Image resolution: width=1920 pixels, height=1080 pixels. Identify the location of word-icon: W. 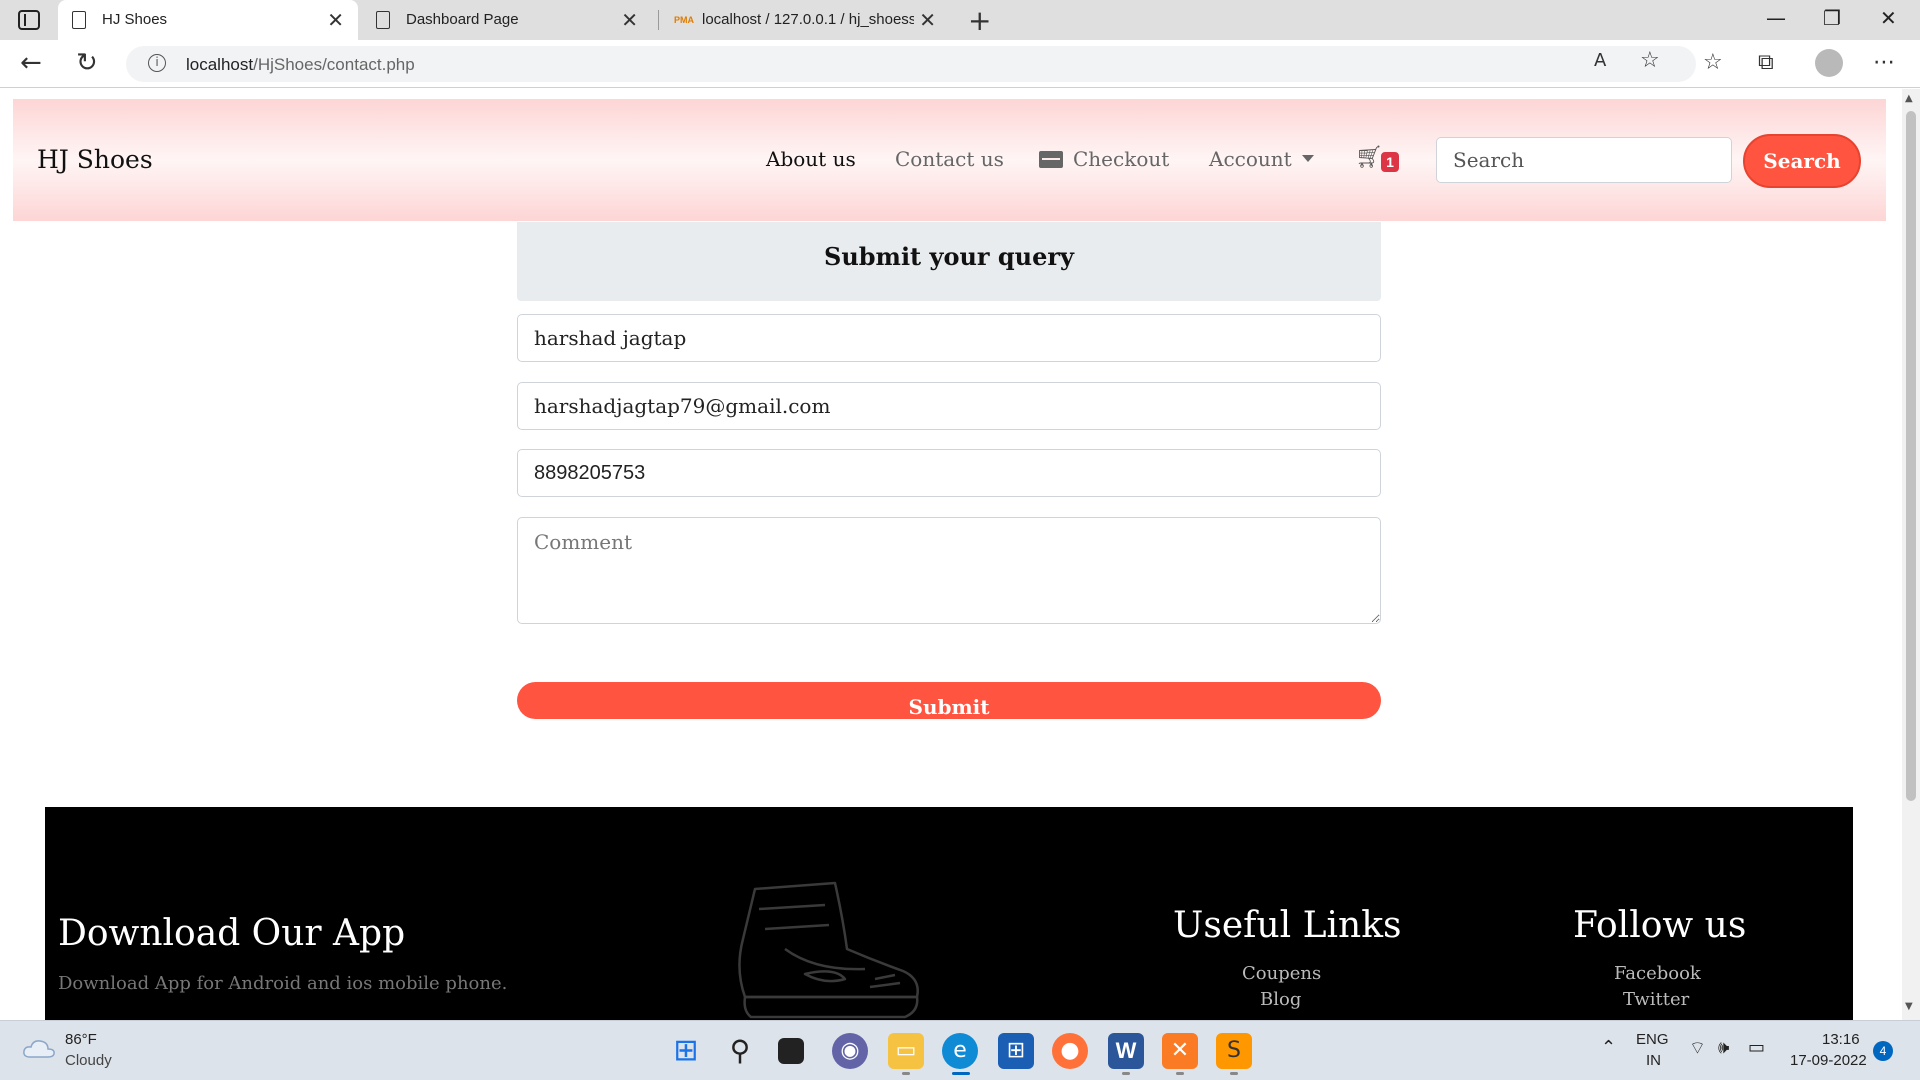
(1126, 1051).